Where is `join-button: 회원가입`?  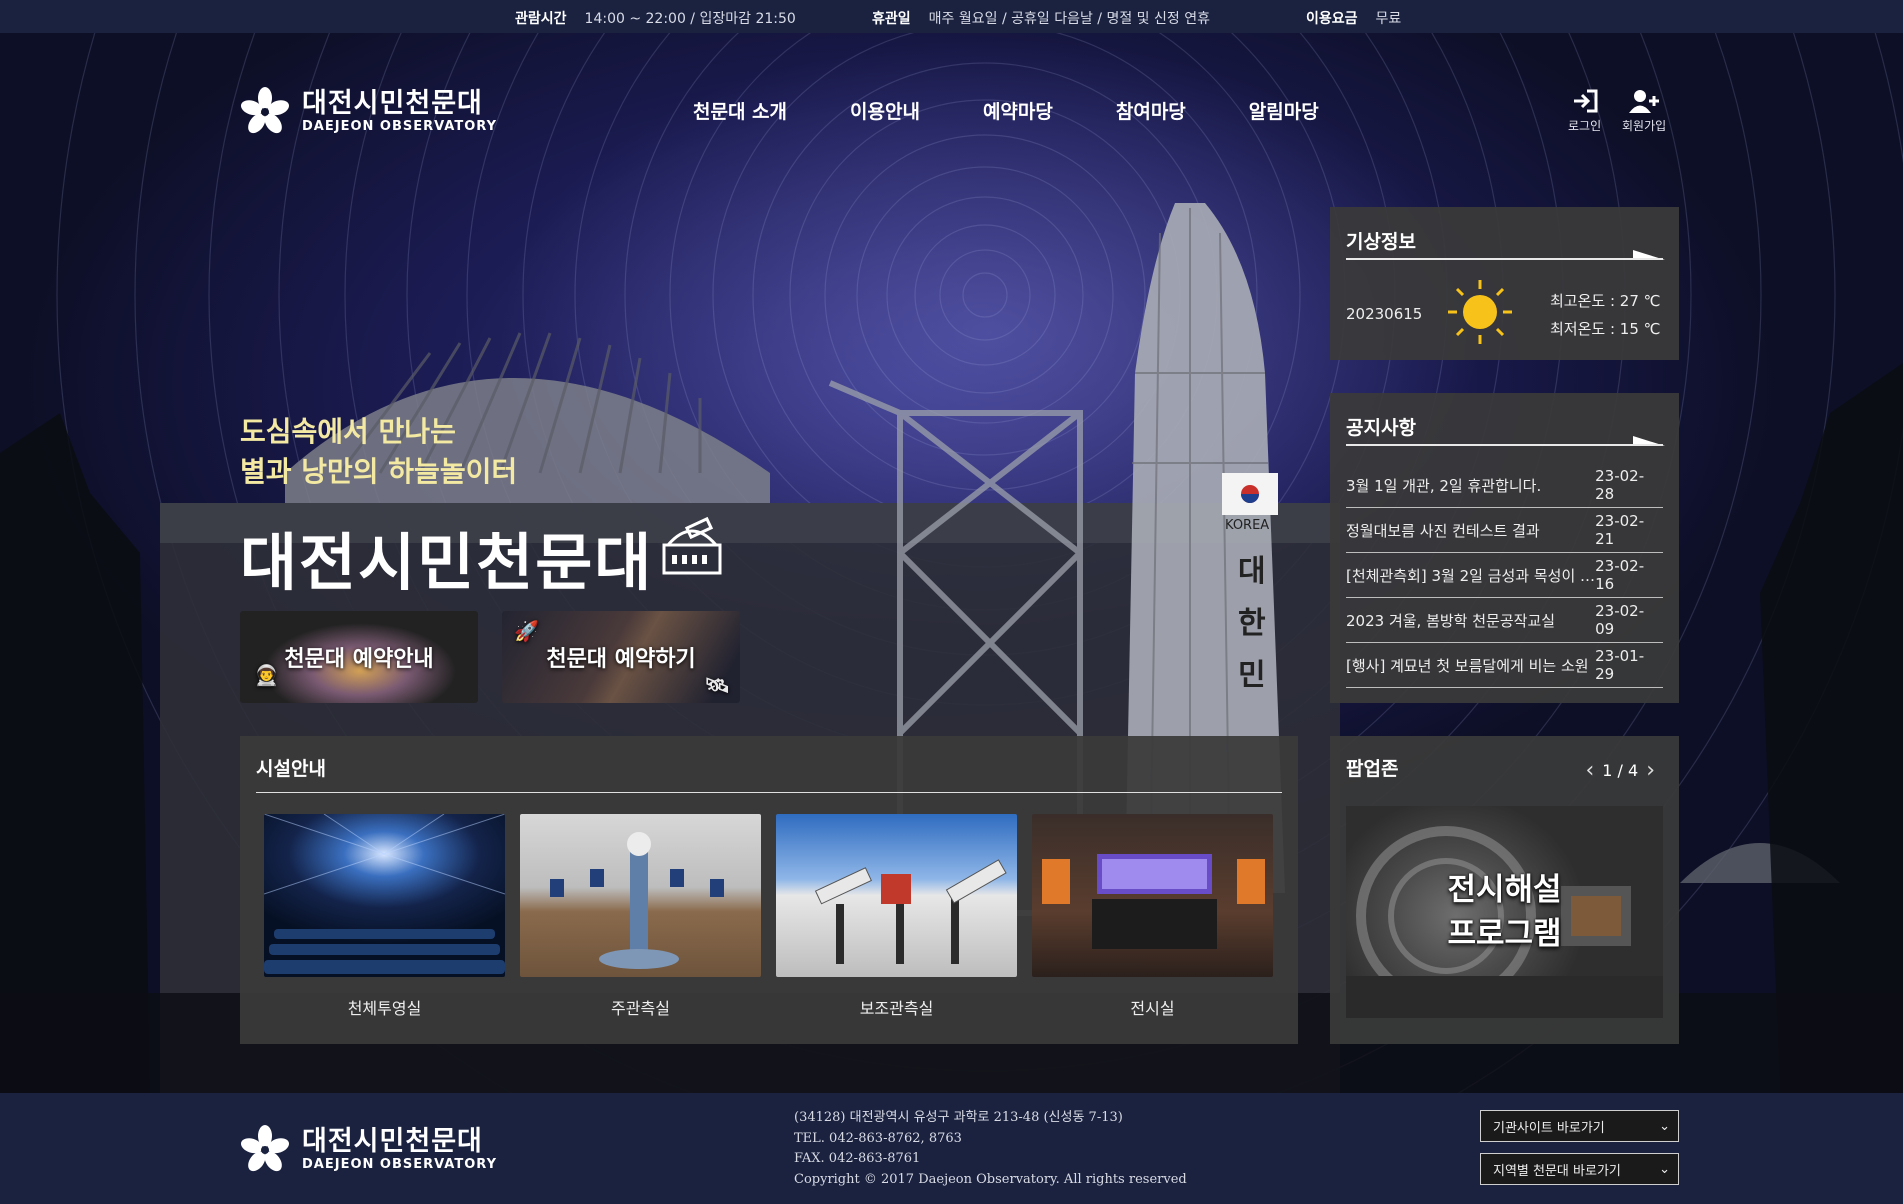 join-button: 회원가입 is located at coordinates (1644, 111).